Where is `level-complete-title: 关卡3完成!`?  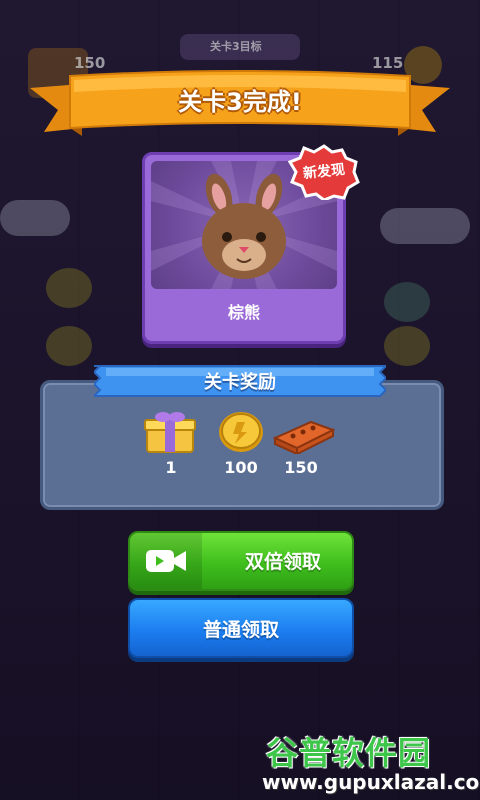
level-complete-title: 关卡3完成! is located at coordinates (240, 102).